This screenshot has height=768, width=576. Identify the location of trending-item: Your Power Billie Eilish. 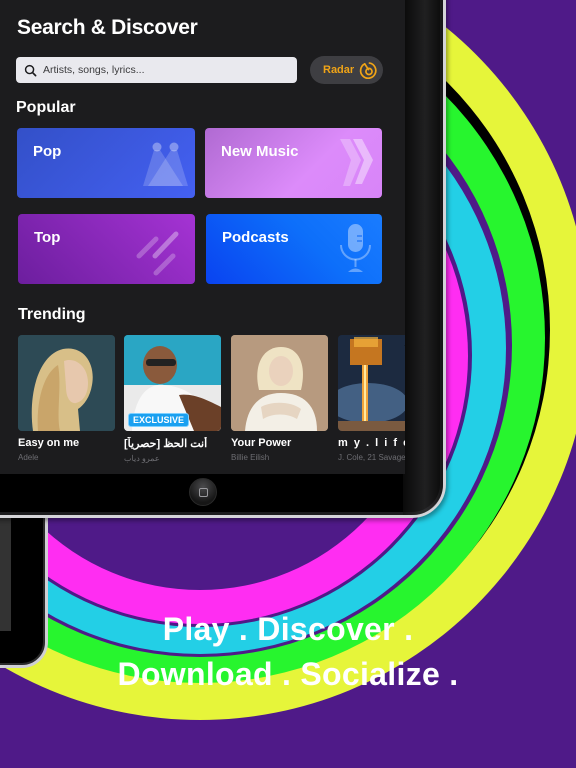
(279, 398).